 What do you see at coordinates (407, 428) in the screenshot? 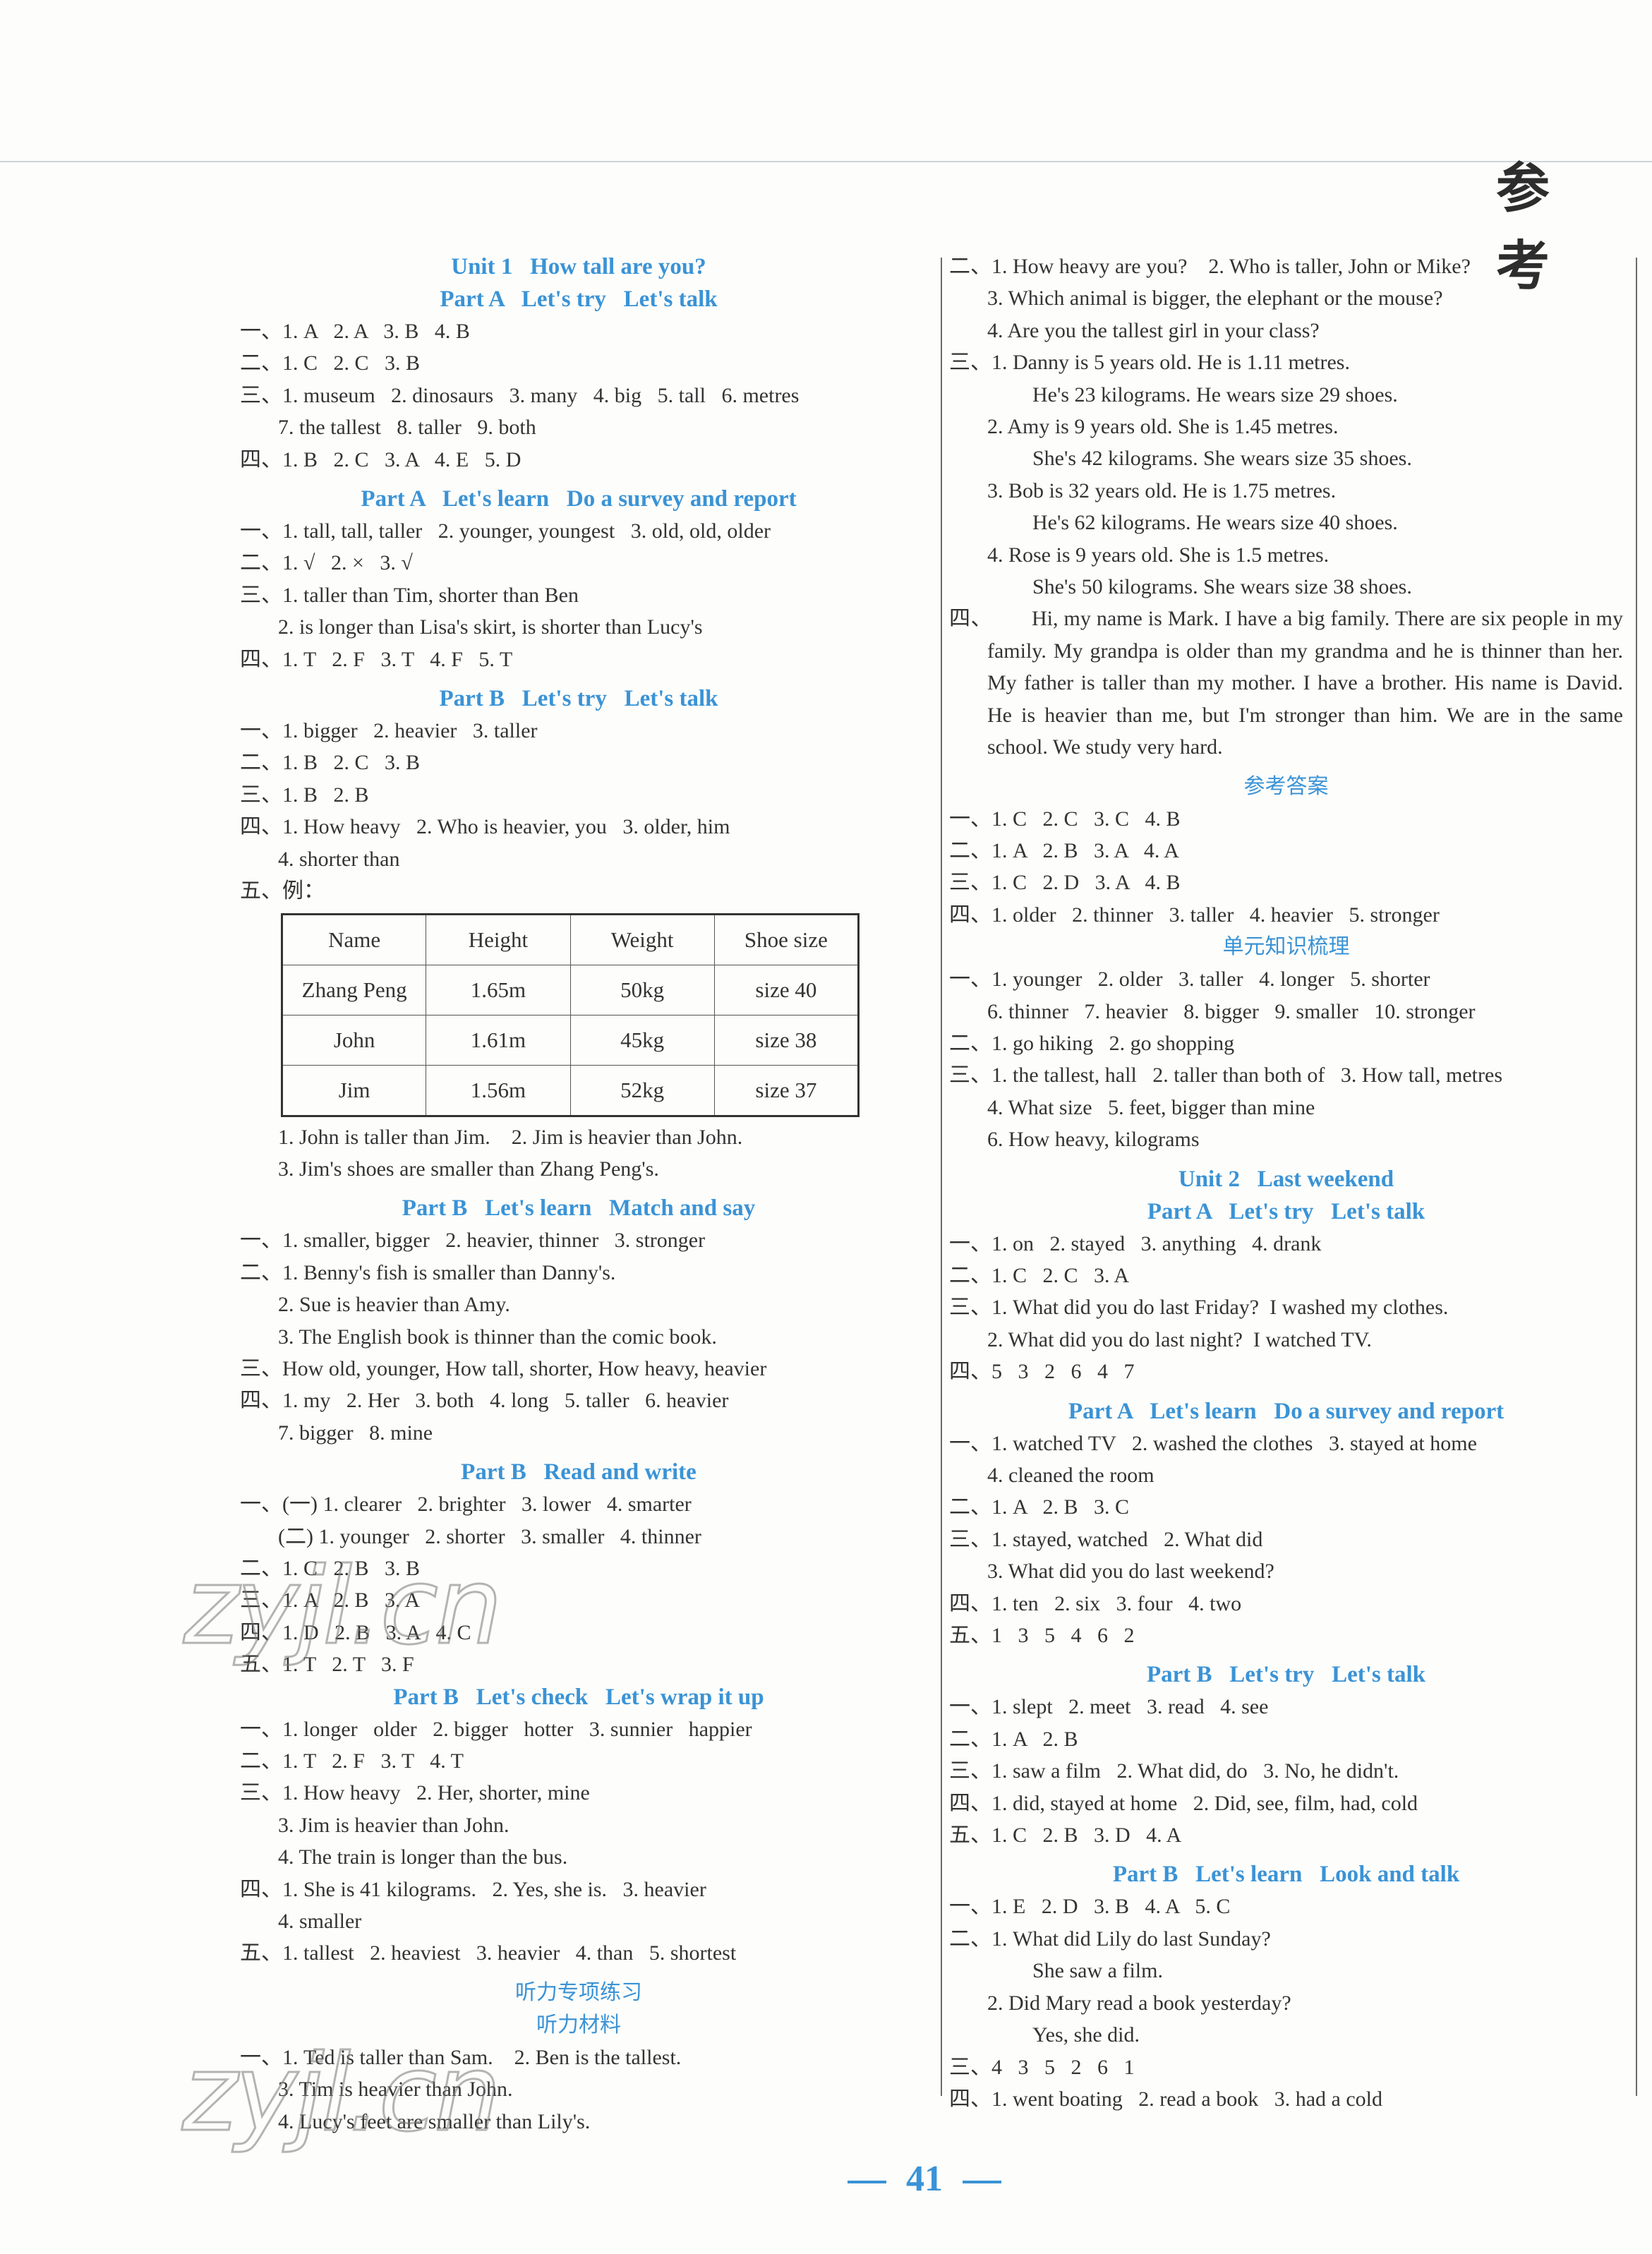
I see `answer-line: 7. the tallest 8. taller 9. both` at bounding box center [407, 428].